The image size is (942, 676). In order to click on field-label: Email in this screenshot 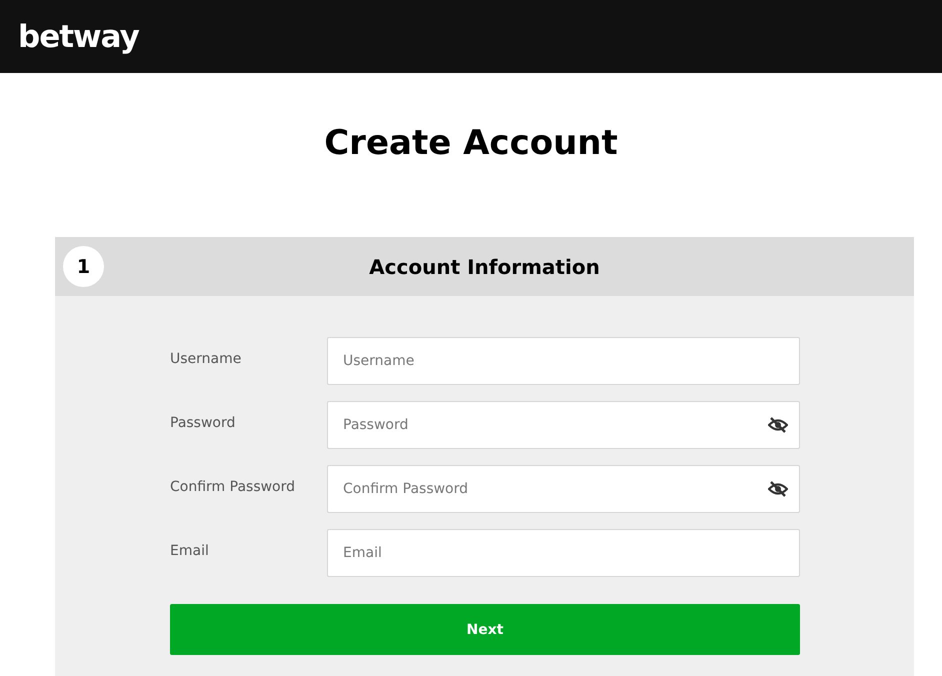, I will do `click(190, 551)`.